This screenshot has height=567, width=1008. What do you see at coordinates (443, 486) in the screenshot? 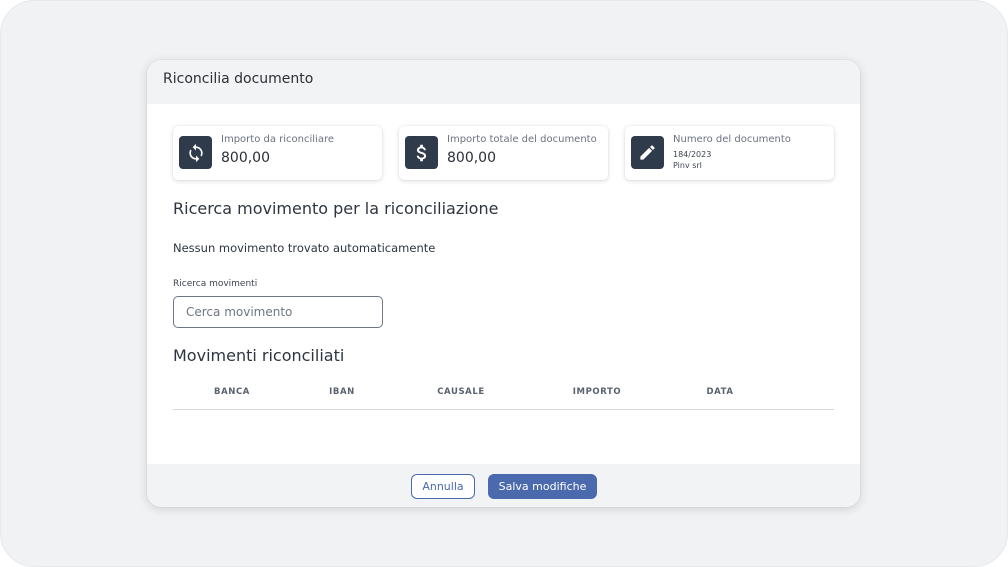
I see `cancel-button: Annulla` at bounding box center [443, 486].